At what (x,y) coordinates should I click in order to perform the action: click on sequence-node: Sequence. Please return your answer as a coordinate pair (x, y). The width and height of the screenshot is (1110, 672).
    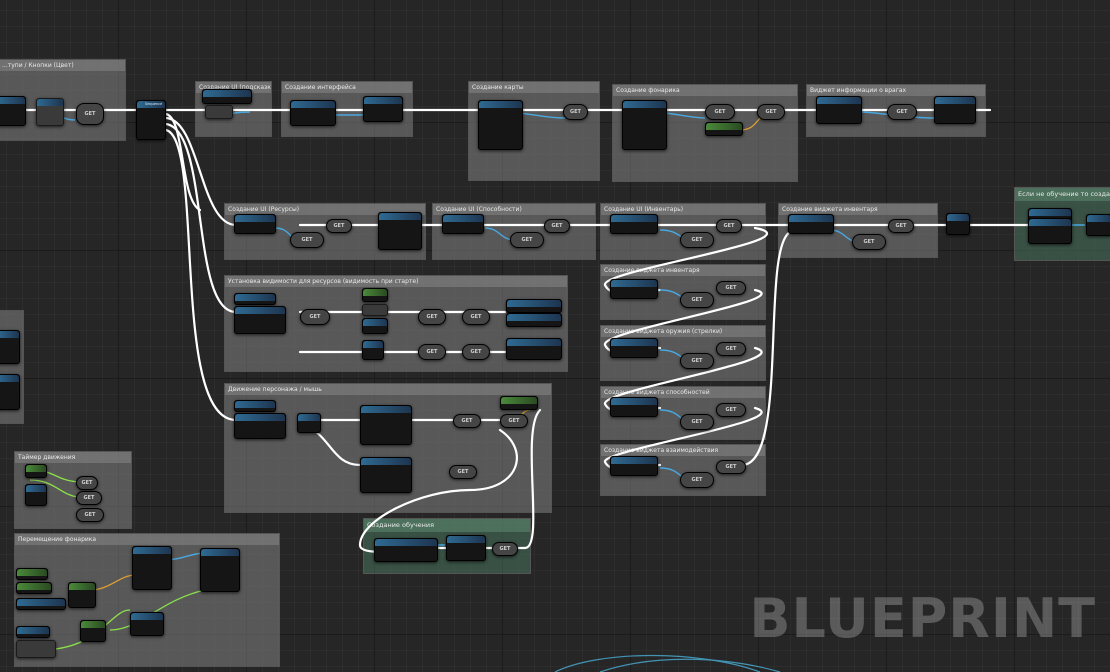
    Looking at the image, I should click on (151, 120).